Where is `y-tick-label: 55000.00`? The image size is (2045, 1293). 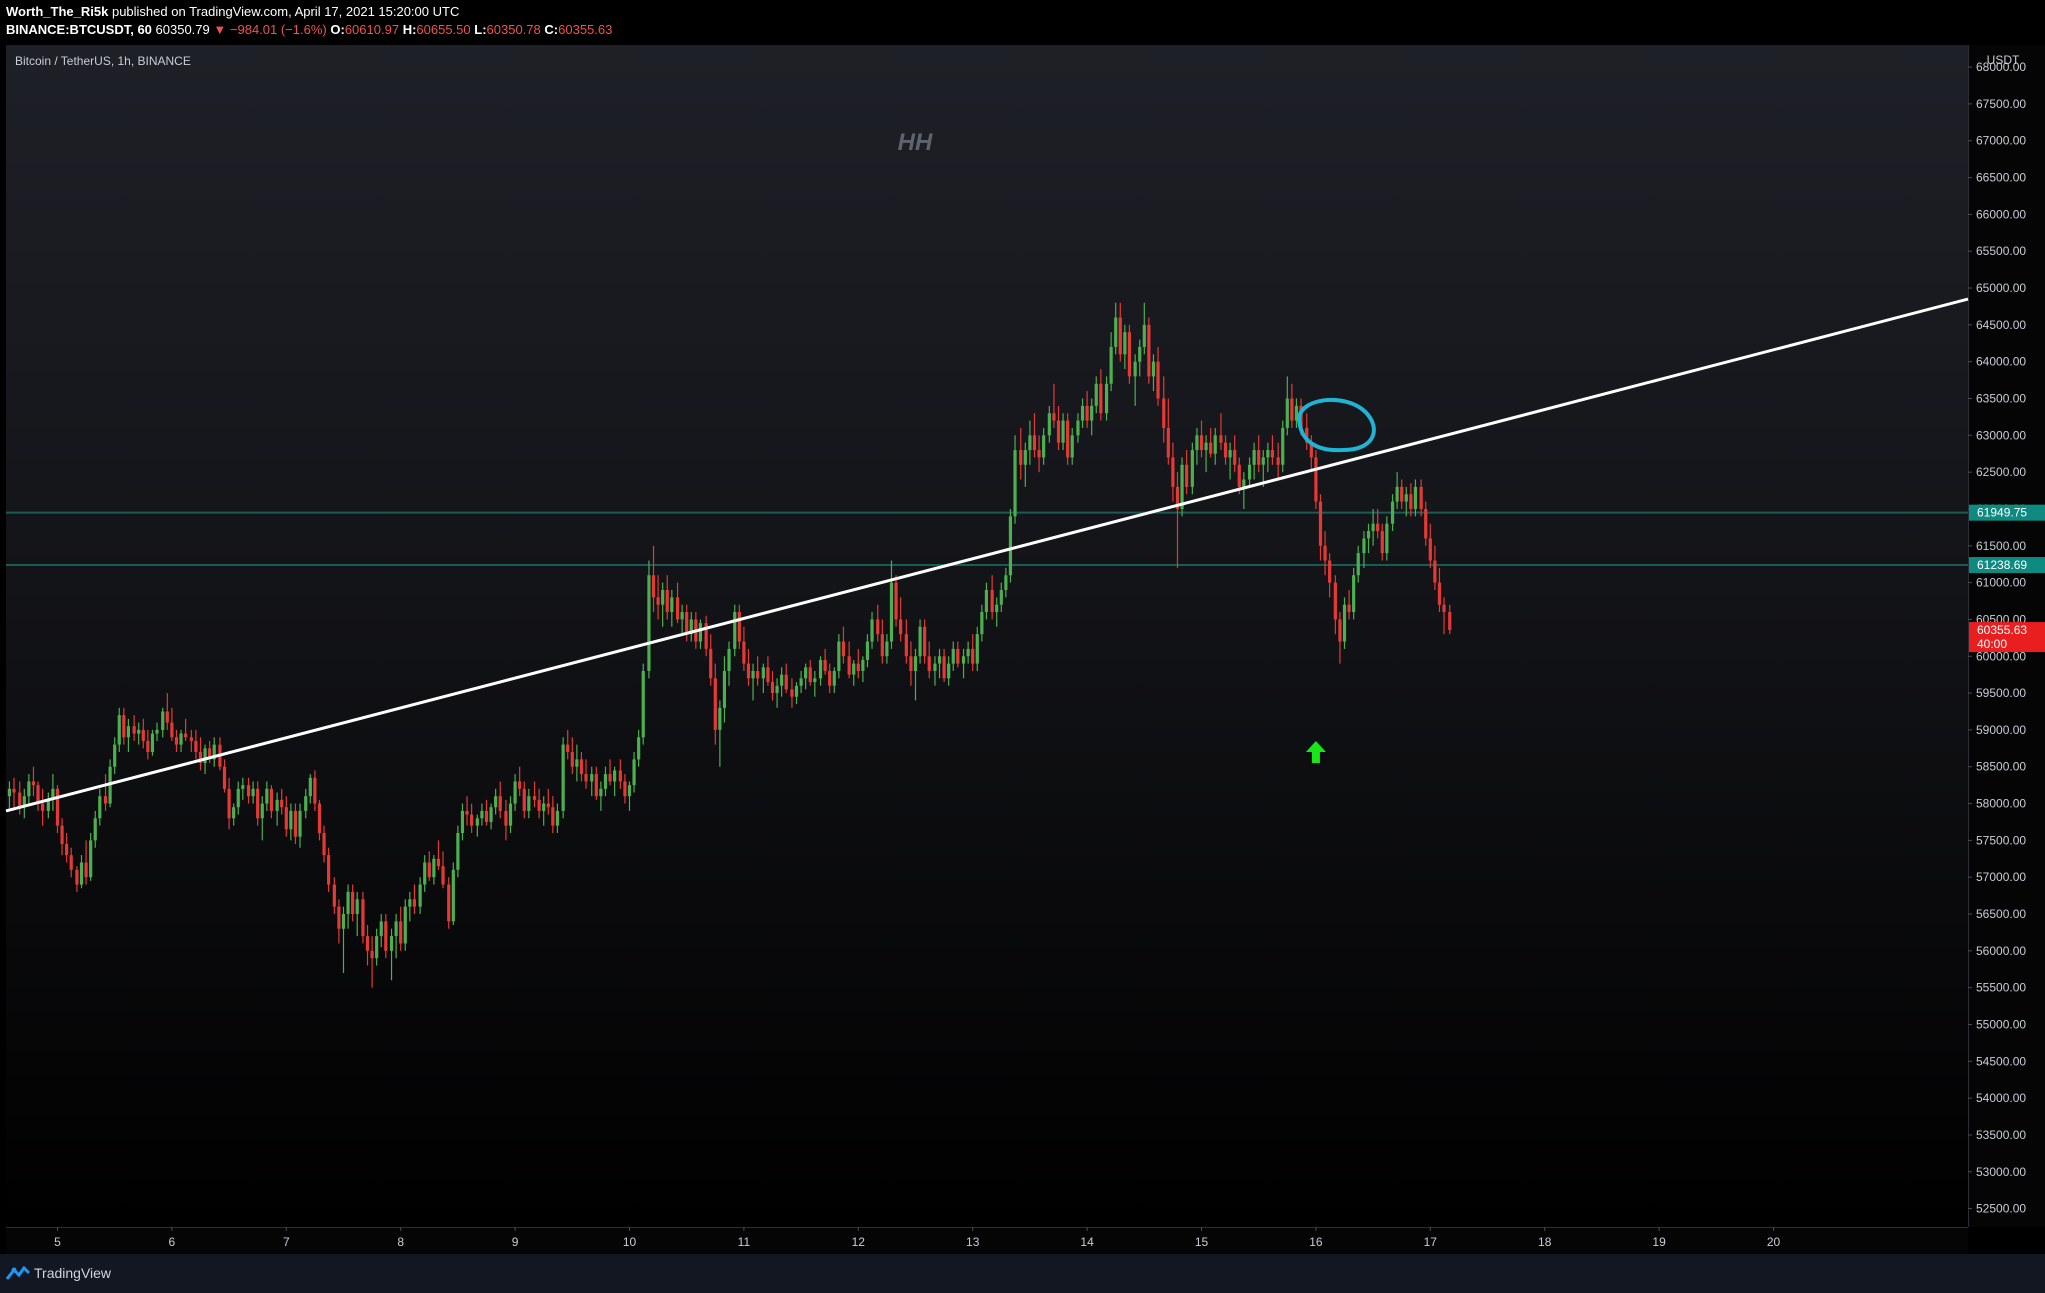
y-tick-label: 55000.00 is located at coordinates (2001, 1024).